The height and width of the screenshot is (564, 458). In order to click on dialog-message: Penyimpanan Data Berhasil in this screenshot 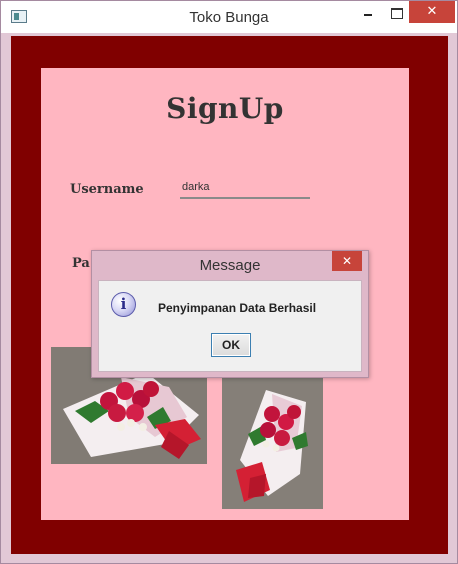, I will do `click(237, 308)`.